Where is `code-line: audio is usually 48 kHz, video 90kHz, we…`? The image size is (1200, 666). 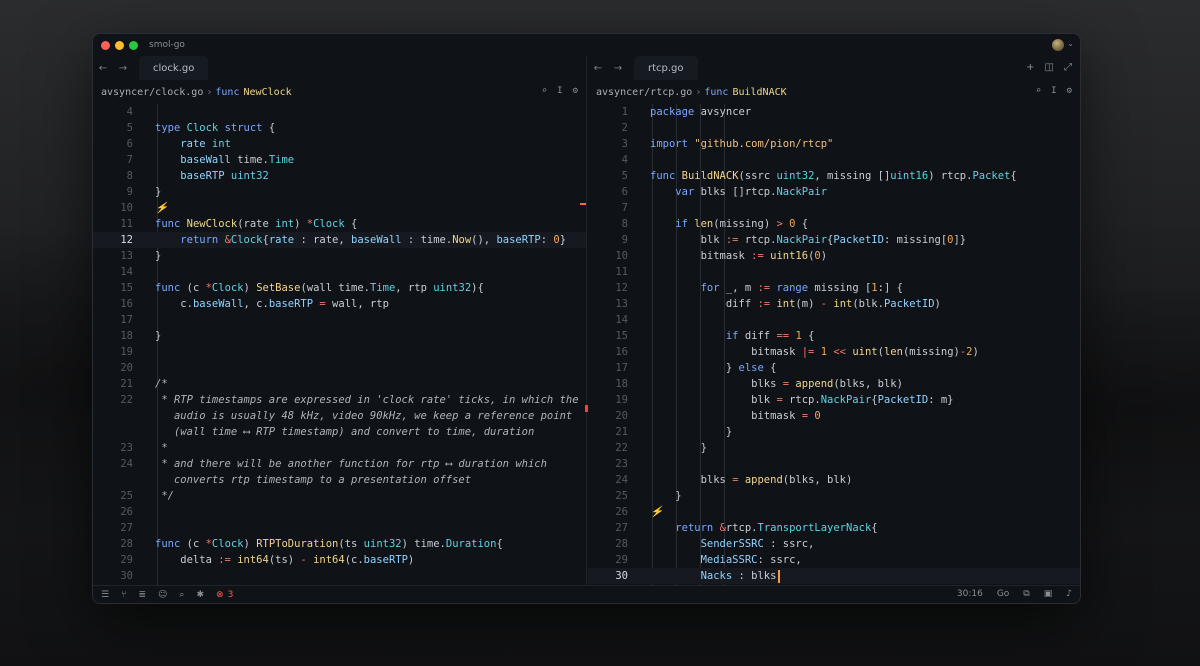
code-line: audio is usually 48 kHz, video 90kHz, we… is located at coordinates (339, 416).